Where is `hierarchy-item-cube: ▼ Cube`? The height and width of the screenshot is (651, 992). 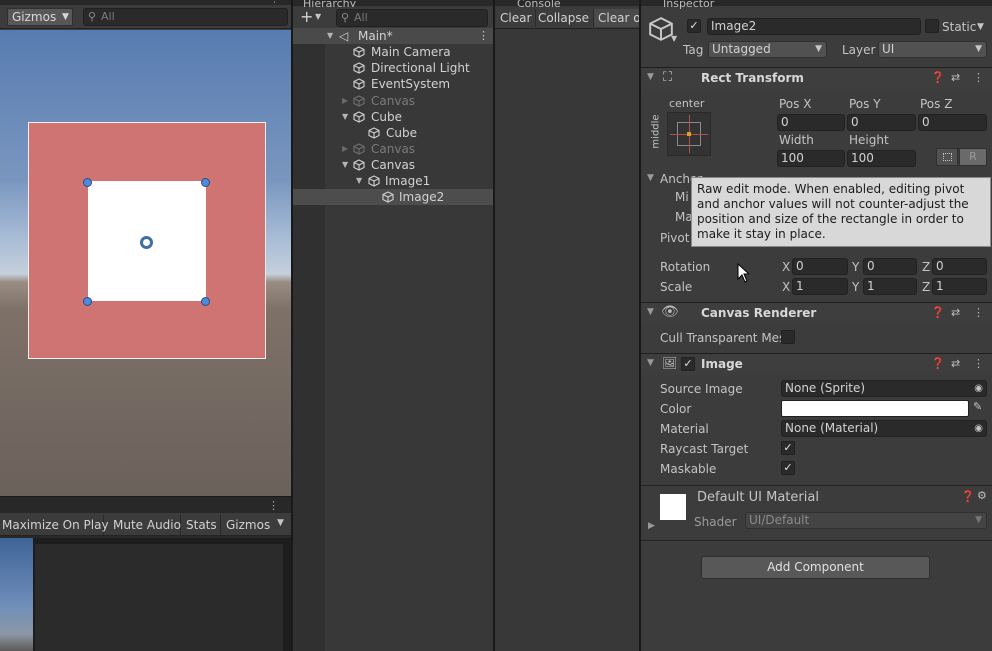
hierarchy-item-cube: ▼ Cube is located at coordinates (393, 117).